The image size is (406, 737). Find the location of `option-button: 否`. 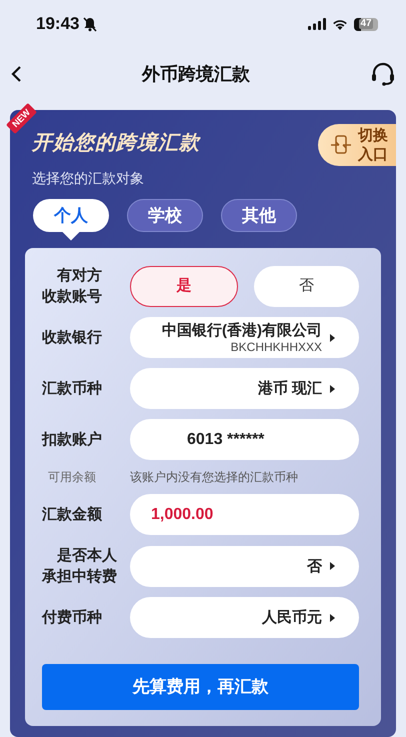

option-button: 否 is located at coordinates (306, 286).